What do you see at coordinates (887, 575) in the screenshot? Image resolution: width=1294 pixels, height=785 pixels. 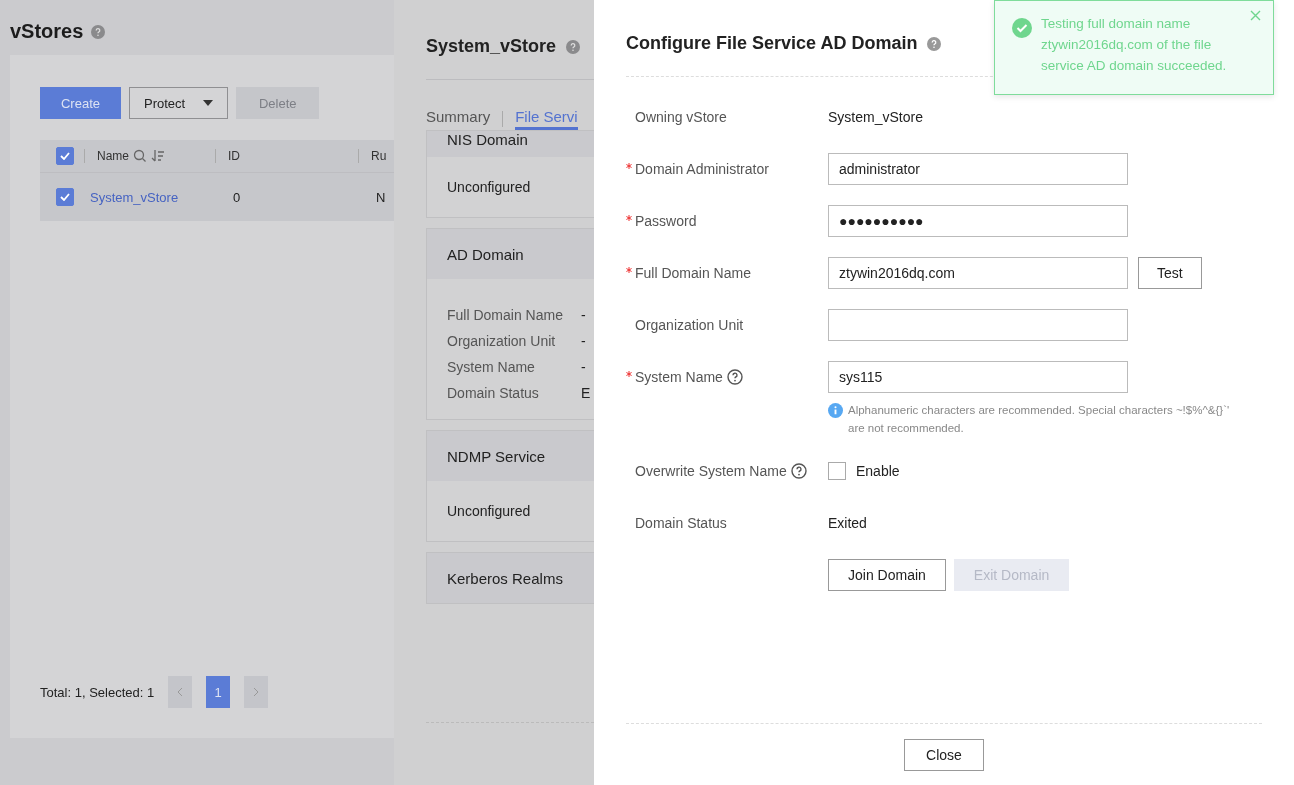 I see `domain-button: Join Domain` at bounding box center [887, 575].